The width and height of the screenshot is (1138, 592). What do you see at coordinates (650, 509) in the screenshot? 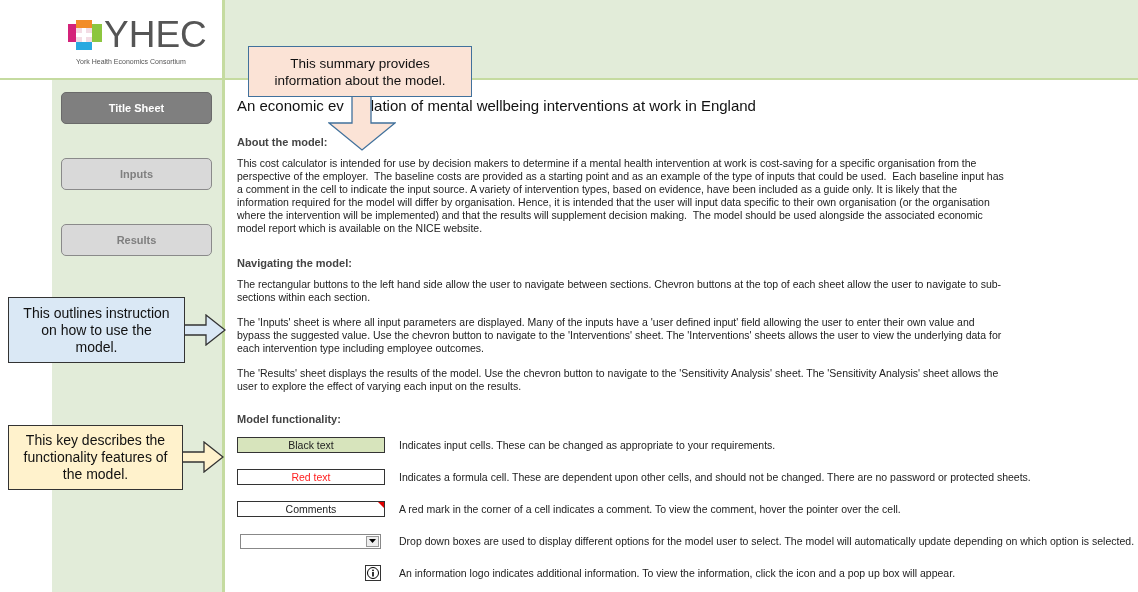
I see `key-description: A red mark in the corner of a cell indicates a comment. To view the comment, hover the pointer over the cell.` at bounding box center [650, 509].